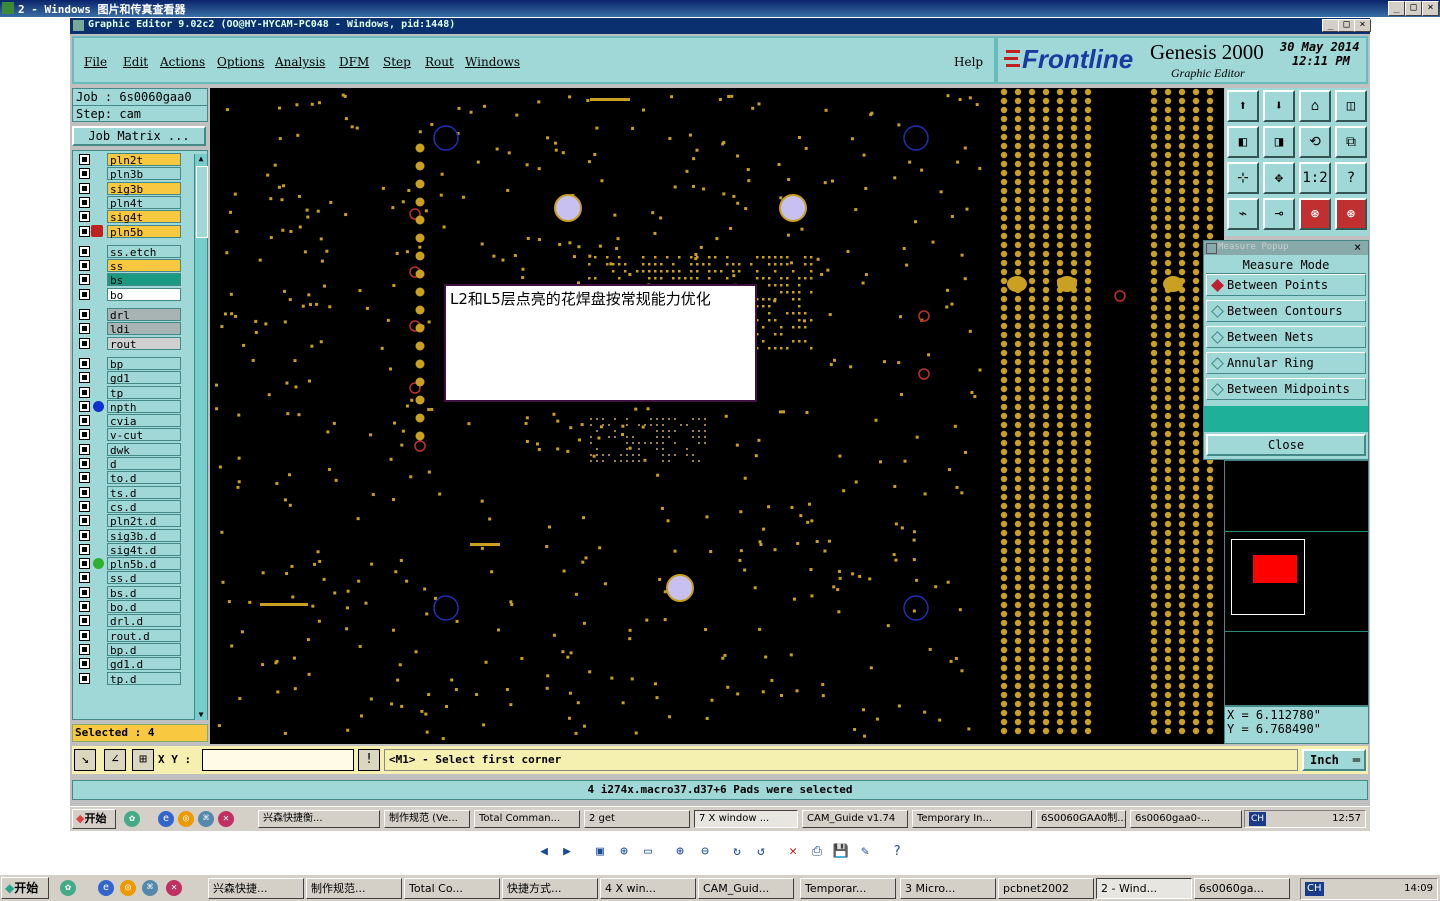 This screenshot has height=901, width=1440. Describe the element at coordinates (1315, 178) in the screenshot. I see `scale-1-2-icon: 1:2` at that location.